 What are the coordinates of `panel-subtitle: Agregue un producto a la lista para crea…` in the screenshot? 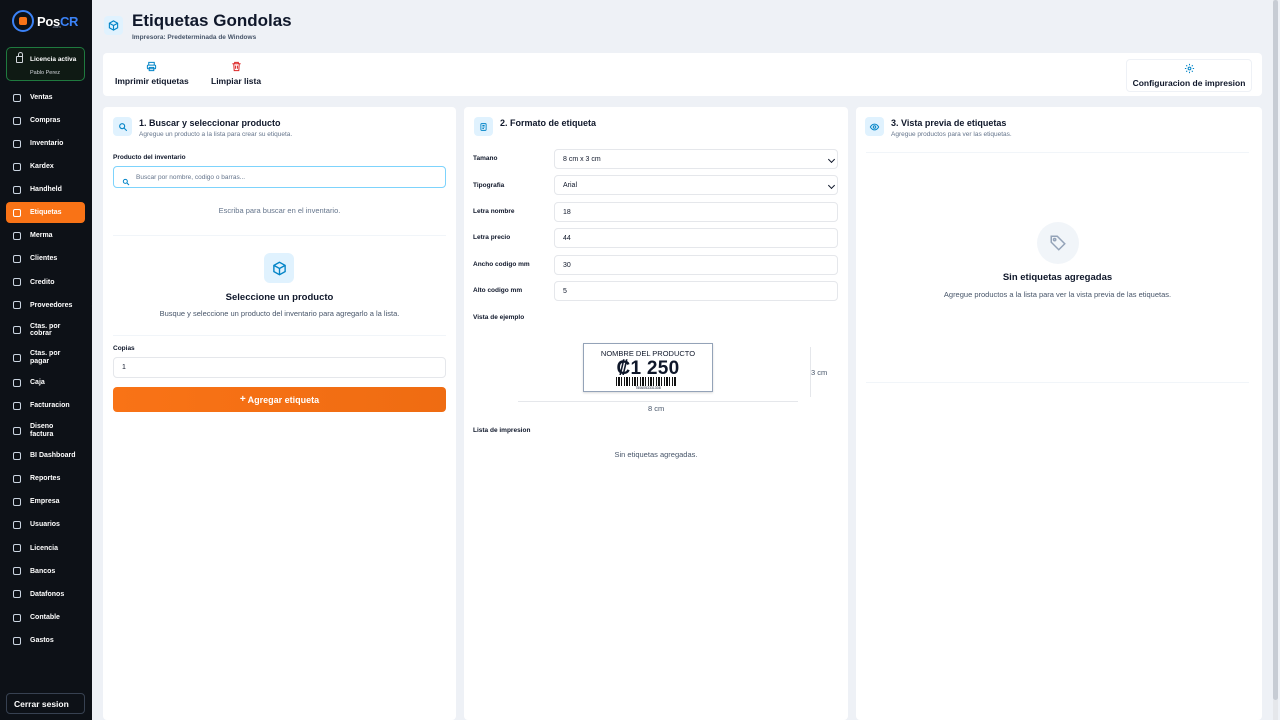 It's located at (216, 134).